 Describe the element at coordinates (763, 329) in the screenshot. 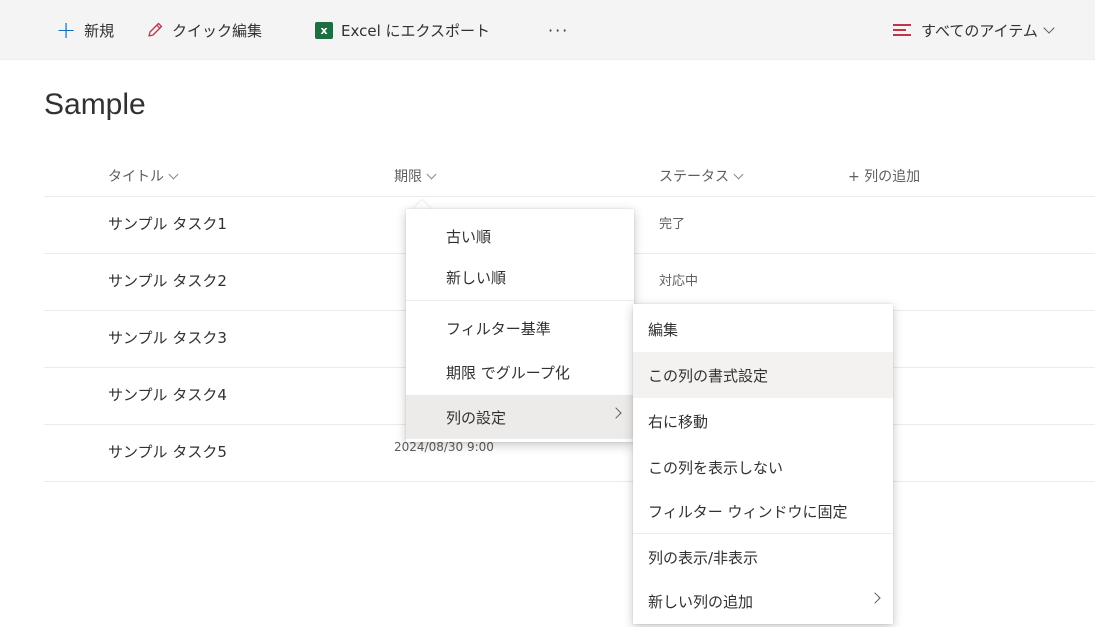

I see `submenu-item-edit: 編集` at that location.